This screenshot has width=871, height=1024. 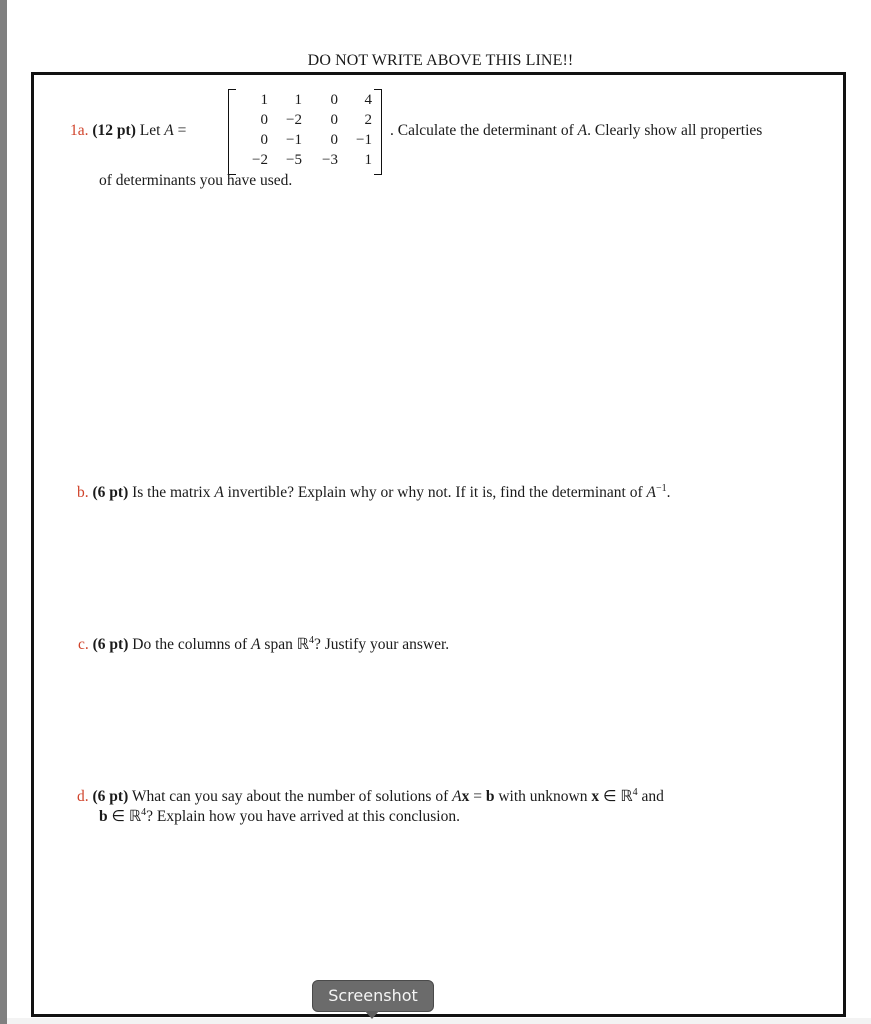 I want to click on page-bottom-shadow, so click(x=439, y=1021).